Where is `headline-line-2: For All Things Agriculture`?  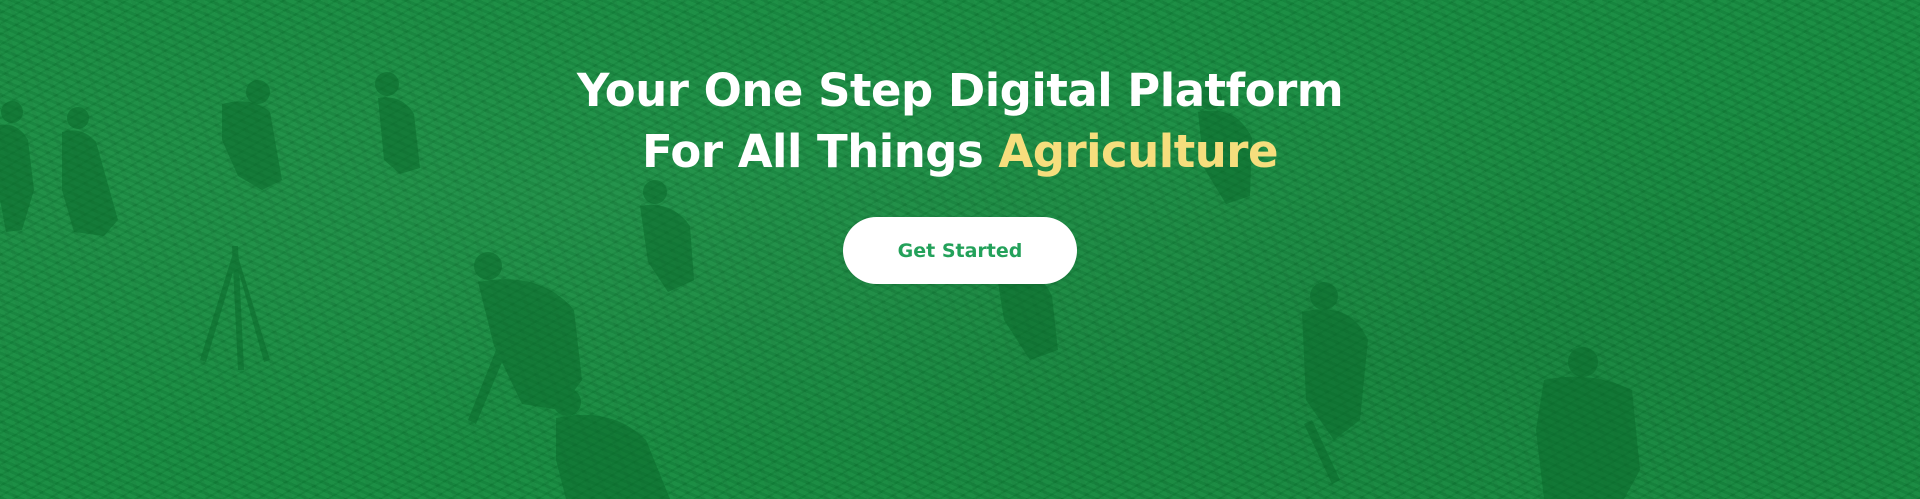
headline-line-2: For All Things Agriculture is located at coordinates (960, 151).